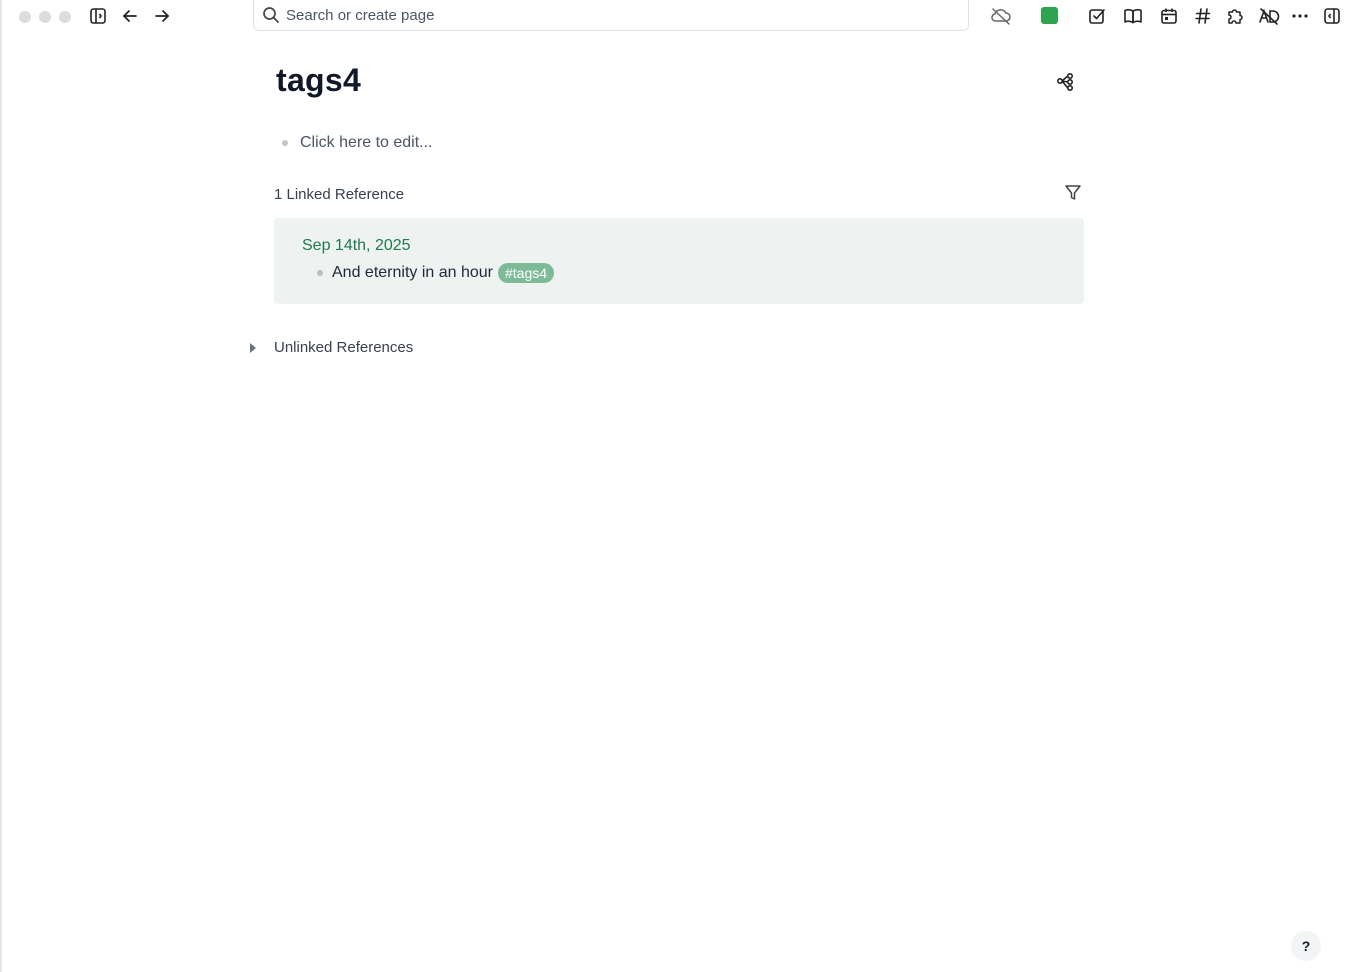 This screenshot has height=972, width=1352. What do you see at coordinates (356, 246) in the screenshot?
I see `reference-page-link: Sep 14th, 2025` at bounding box center [356, 246].